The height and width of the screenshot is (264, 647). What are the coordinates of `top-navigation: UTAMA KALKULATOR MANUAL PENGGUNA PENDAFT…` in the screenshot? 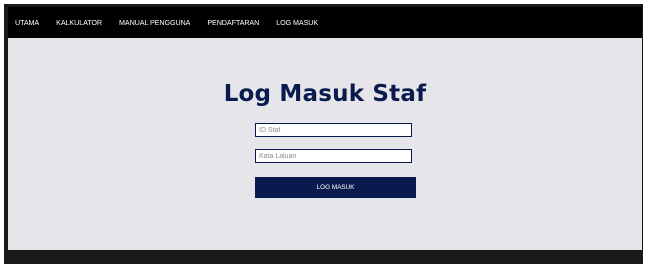 It's located at (325, 22).